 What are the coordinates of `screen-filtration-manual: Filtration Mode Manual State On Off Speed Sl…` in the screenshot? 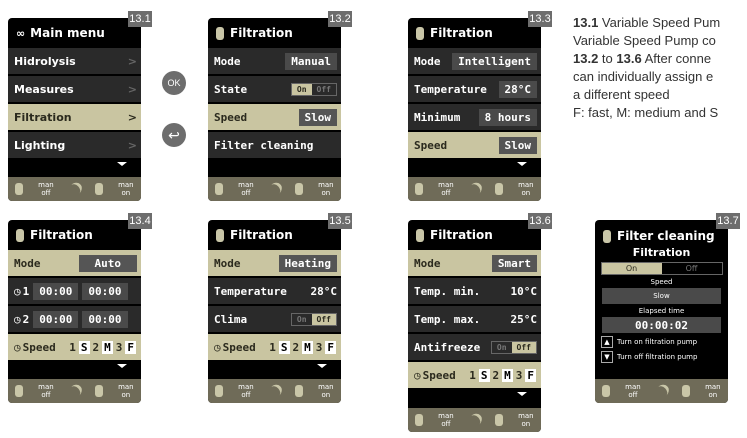 It's located at (274, 109).